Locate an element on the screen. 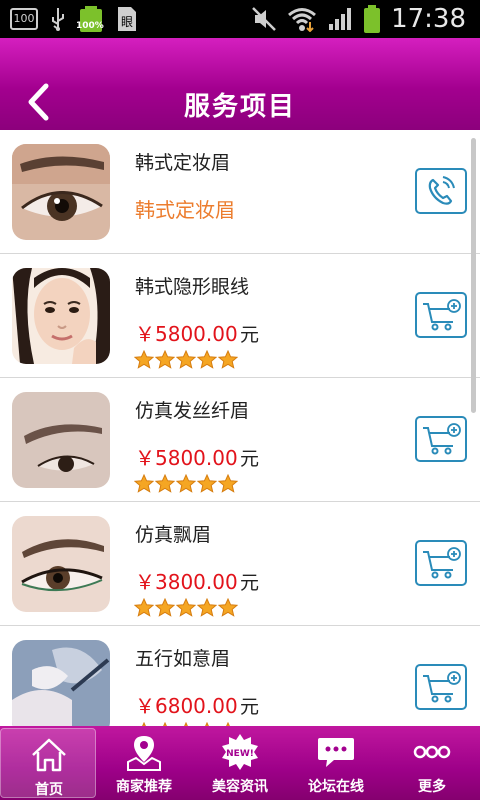 Image resolution: width=480 pixels, height=800 pixels. nav-label: 商家推荐 is located at coordinates (144, 787).